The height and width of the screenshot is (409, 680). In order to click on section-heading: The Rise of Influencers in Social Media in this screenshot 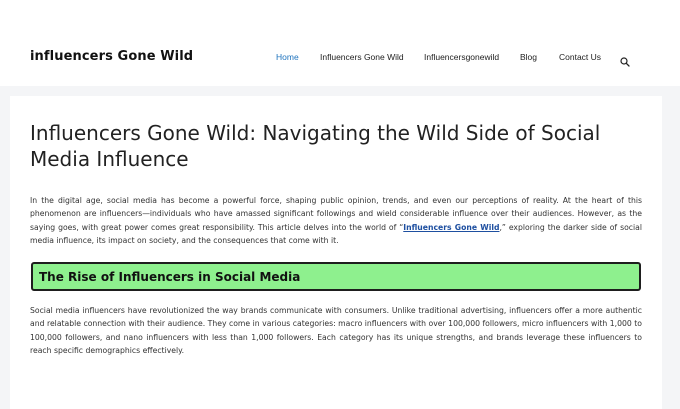, I will do `click(170, 277)`.